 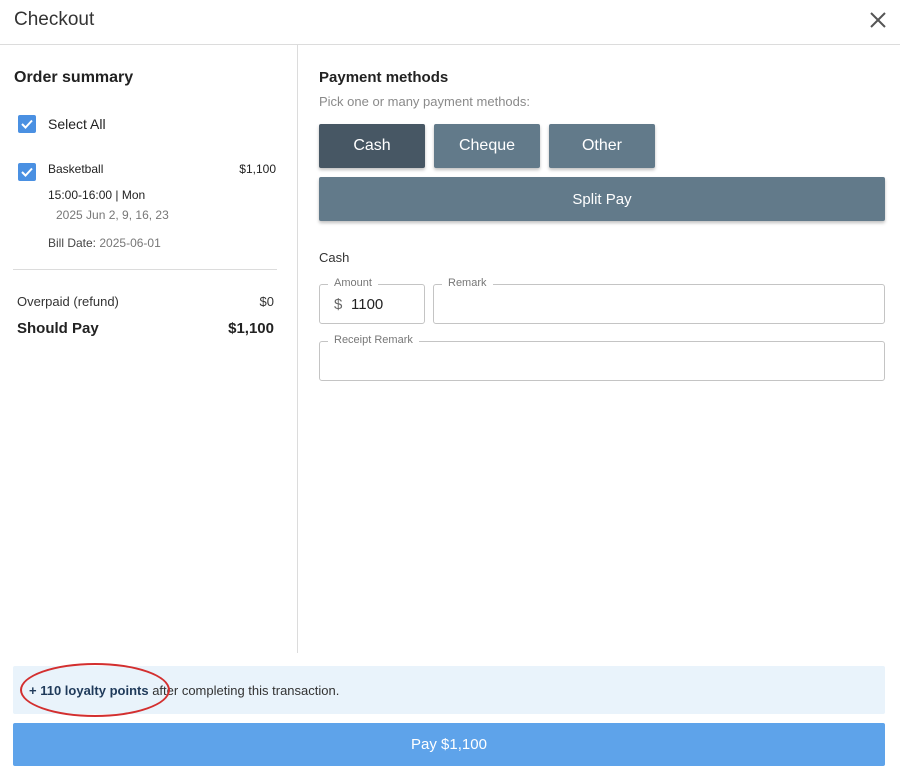 What do you see at coordinates (338, 304) in the screenshot?
I see `currency-symbol: $` at bounding box center [338, 304].